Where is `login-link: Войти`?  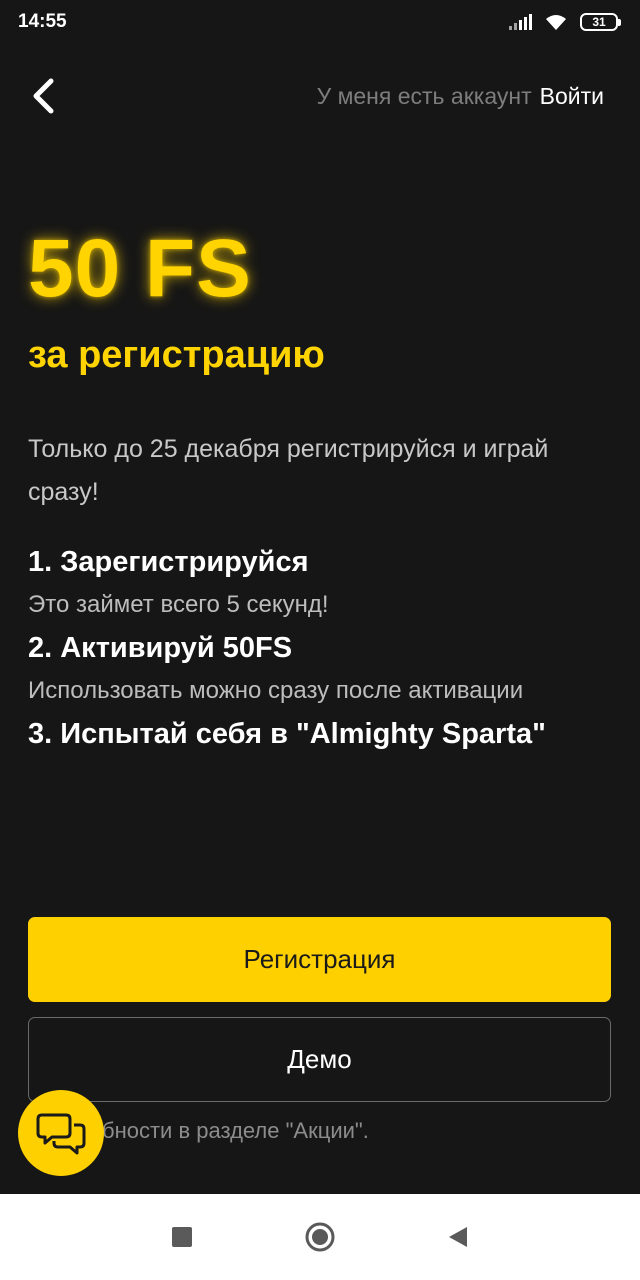
login-link: Войти is located at coordinates (572, 96).